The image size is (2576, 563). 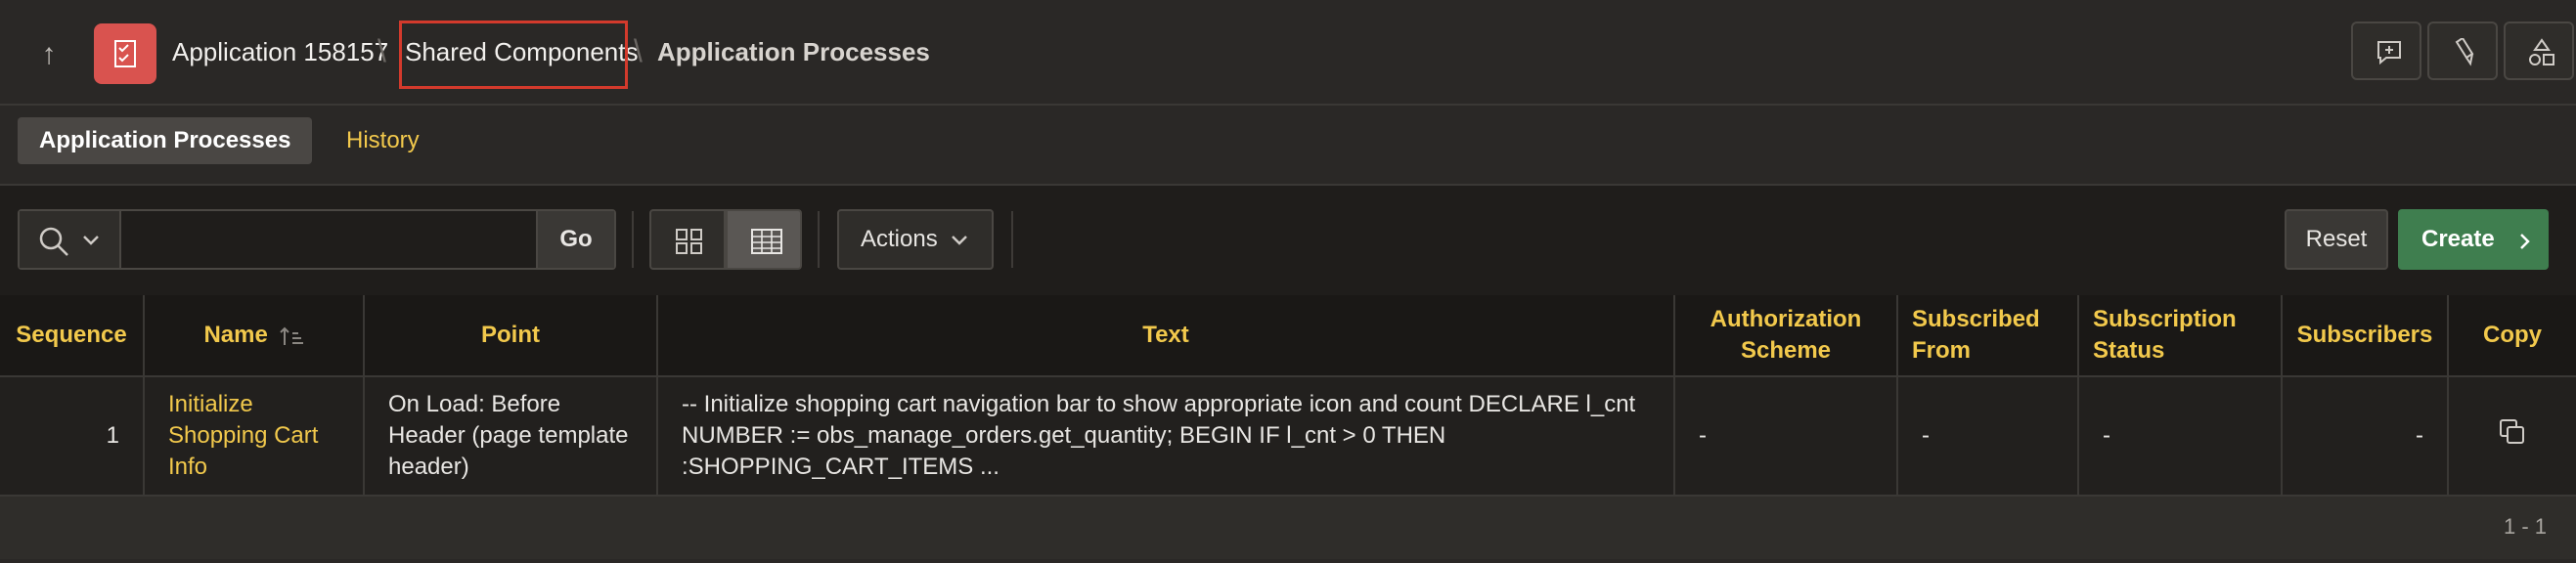 I want to click on grid-icon, so click(x=689, y=241).